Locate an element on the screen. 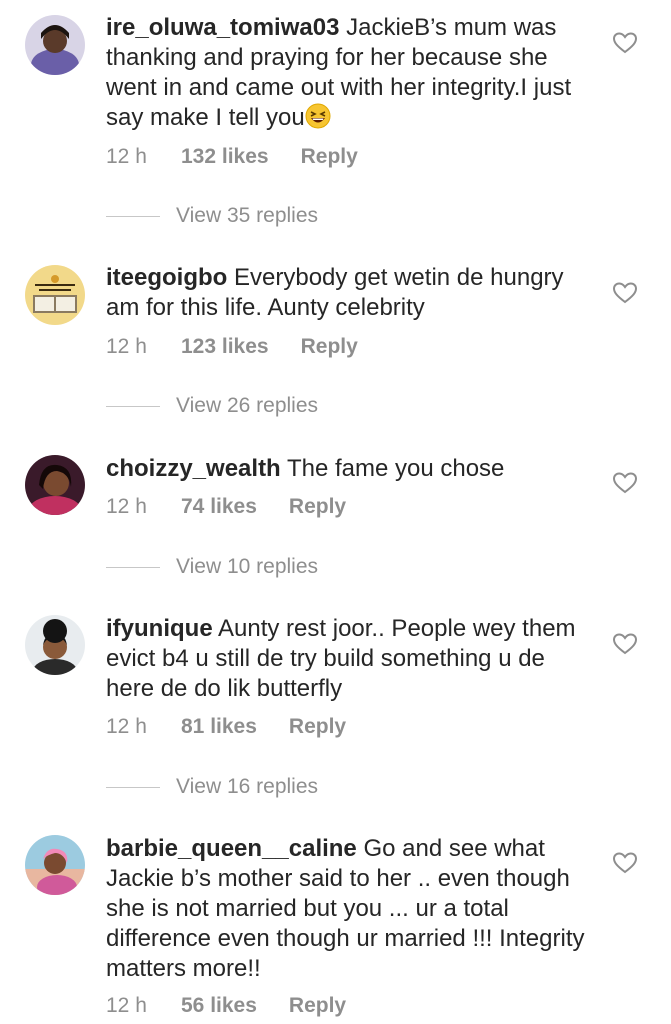 Image resolution: width=671 pixels, height=1024 pixels. likes-count: 74 likes is located at coordinates (219, 507).